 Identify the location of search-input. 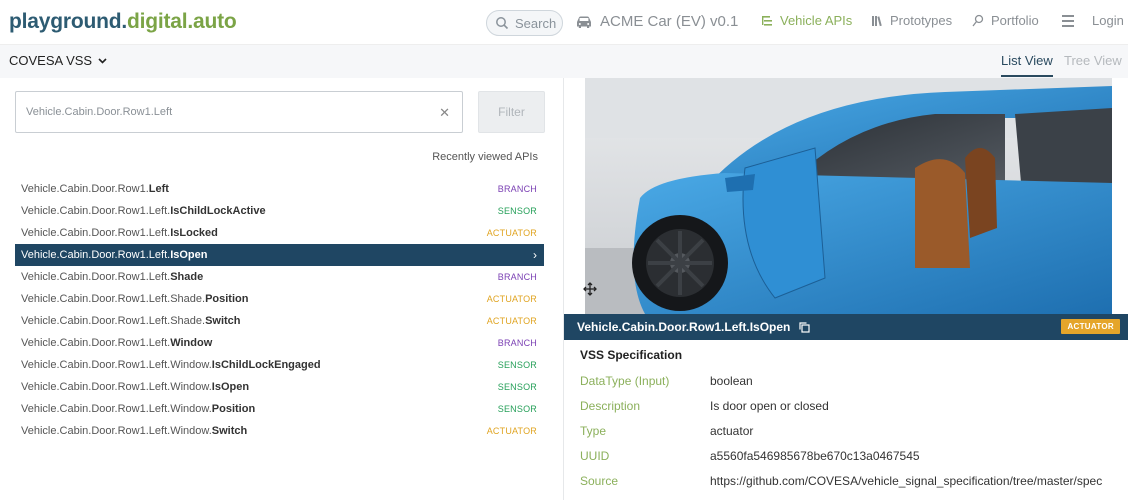
(537, 23).